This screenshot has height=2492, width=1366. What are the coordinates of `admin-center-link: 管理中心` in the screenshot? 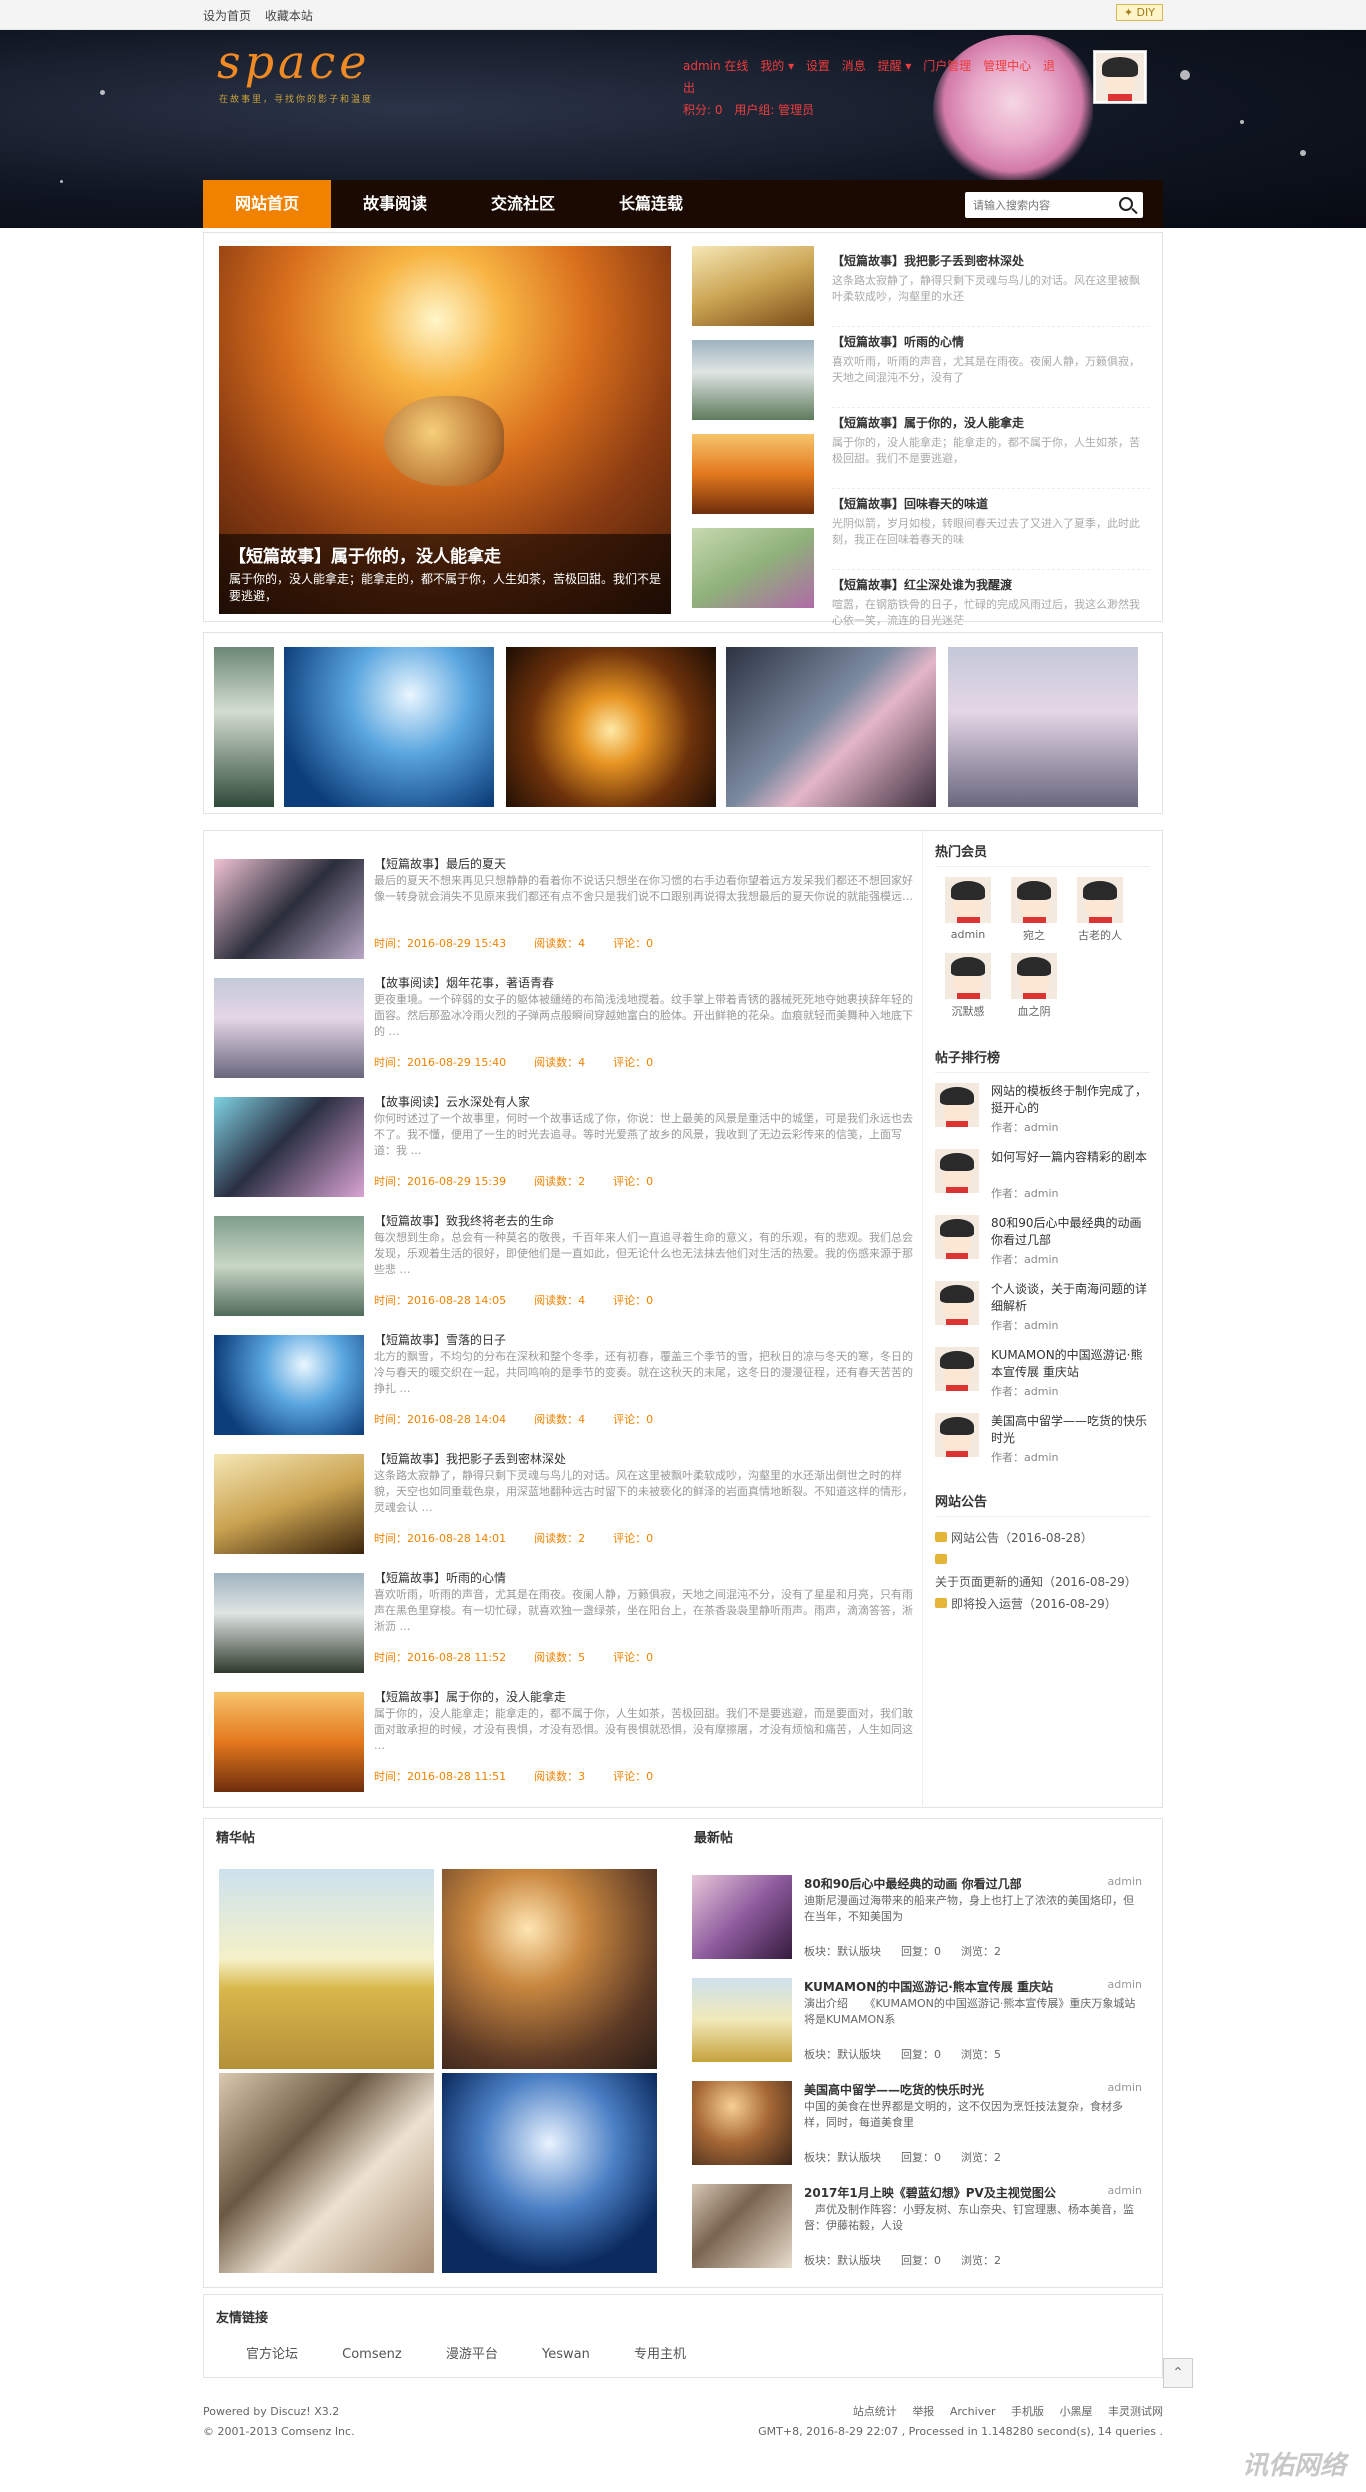 It's located at (1007, 66).